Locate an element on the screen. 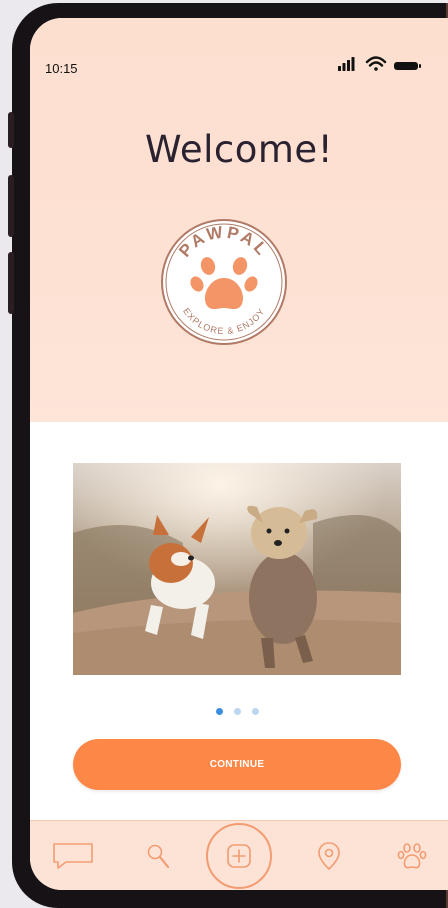 This screenshot has height=908, width=448. pawpal-logo: PAWPAL EXPLORE & ENJOY is located at coordinates (224, 282).